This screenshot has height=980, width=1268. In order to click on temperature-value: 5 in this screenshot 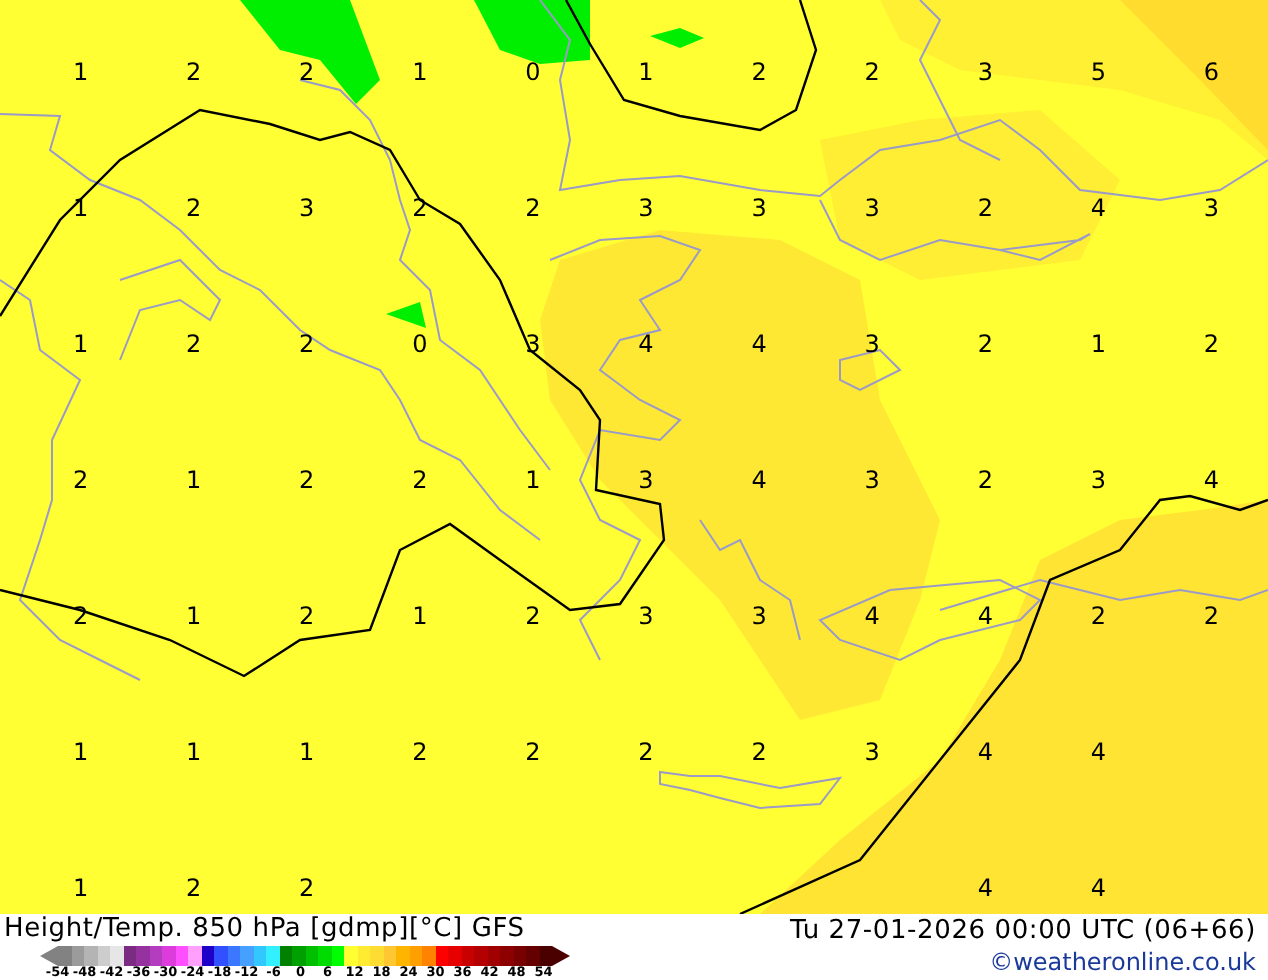, I will do `click(1098, 72)`.